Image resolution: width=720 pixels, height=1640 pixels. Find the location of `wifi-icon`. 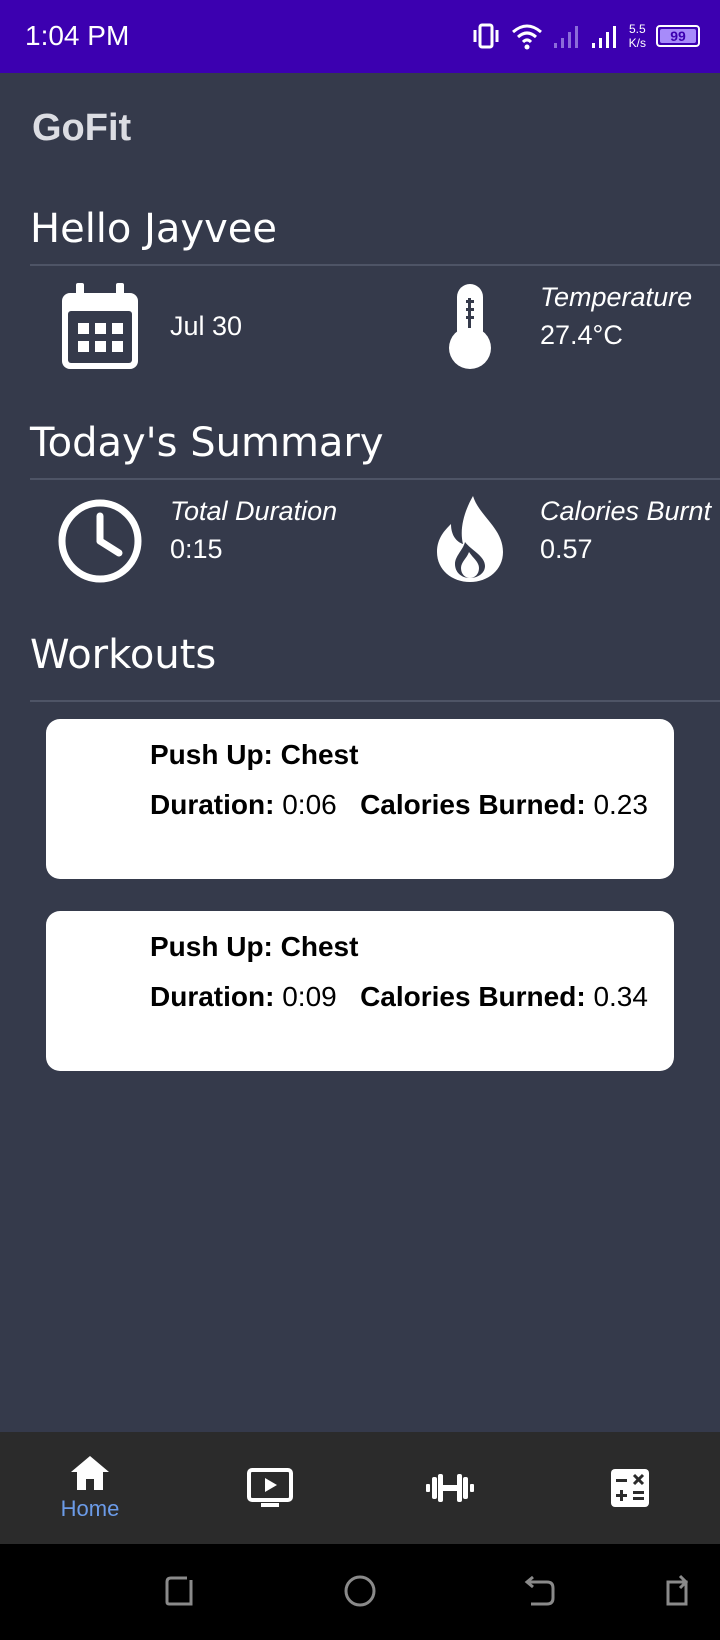

wifi-icon is located at coordinates (526, 37).